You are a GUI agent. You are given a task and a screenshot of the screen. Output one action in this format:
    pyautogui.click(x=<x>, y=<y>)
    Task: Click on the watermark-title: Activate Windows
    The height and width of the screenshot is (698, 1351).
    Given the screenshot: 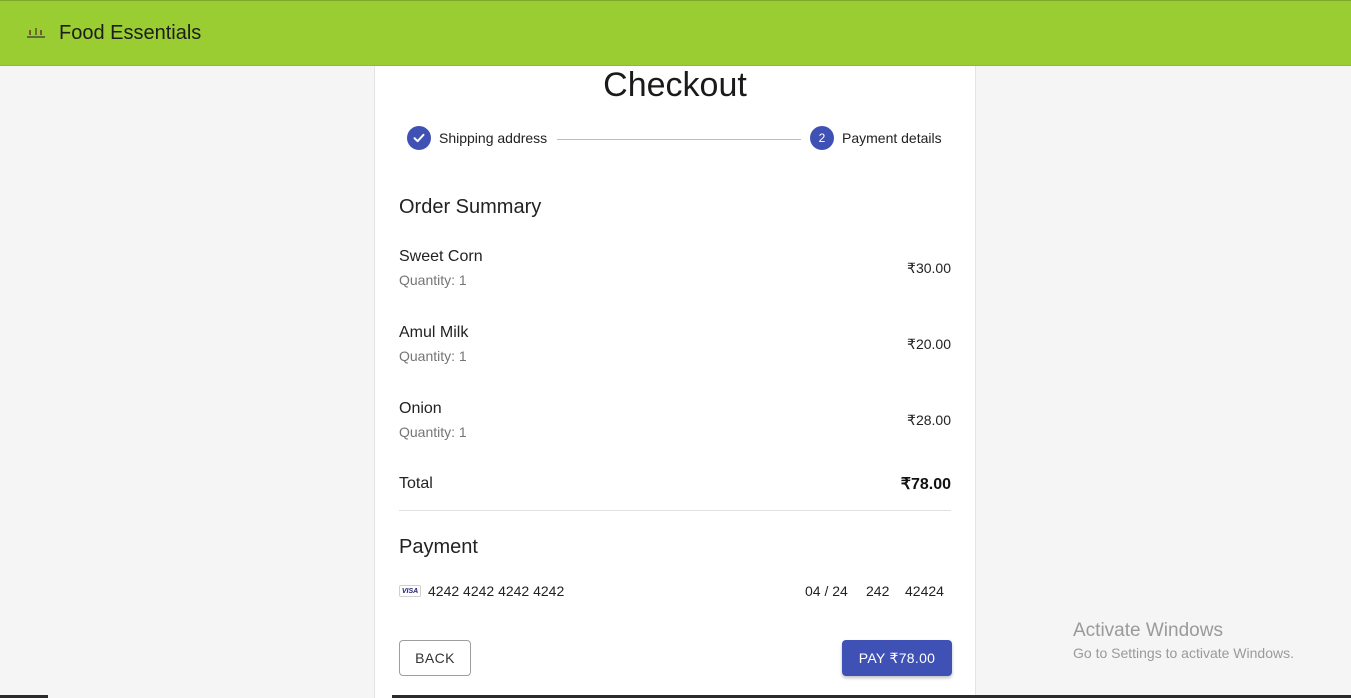 What is the action you would take?
    pyautogui.click(x=1148, y=630)
    